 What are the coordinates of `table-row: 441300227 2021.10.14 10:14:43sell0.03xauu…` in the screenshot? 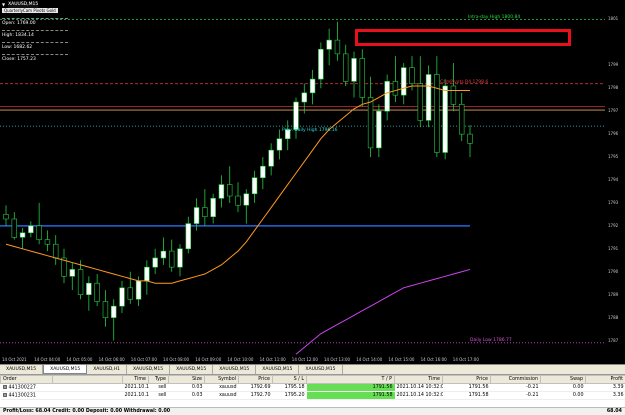 It's located at (312, 387).